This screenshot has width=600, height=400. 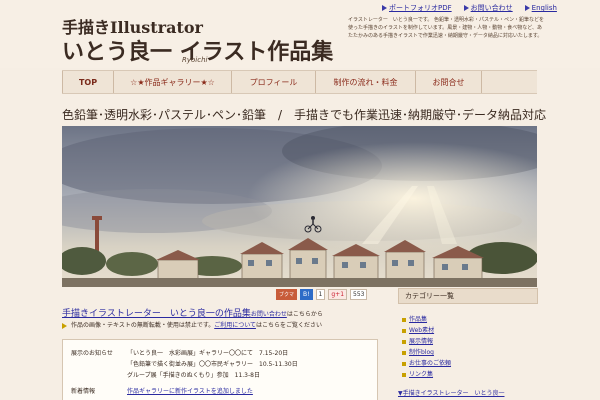 I want to click on news-lines: 作品ギャラリーに新作イラストを追加しました, so click(x=190, y=391).